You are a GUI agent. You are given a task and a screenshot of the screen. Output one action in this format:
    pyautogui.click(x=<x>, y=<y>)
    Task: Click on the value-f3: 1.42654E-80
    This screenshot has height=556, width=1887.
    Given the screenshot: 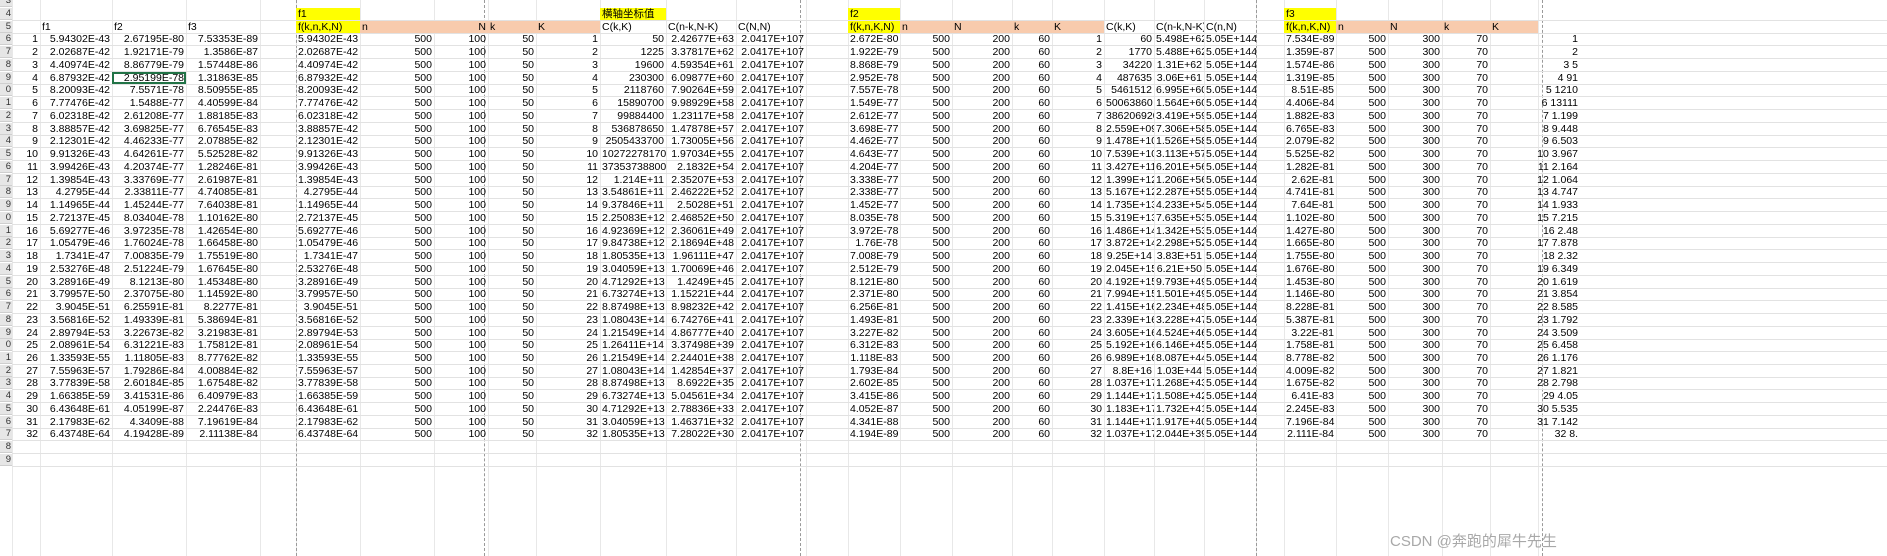 What is the action you would take?
    pyautogui.click(x=223, y=231)
    